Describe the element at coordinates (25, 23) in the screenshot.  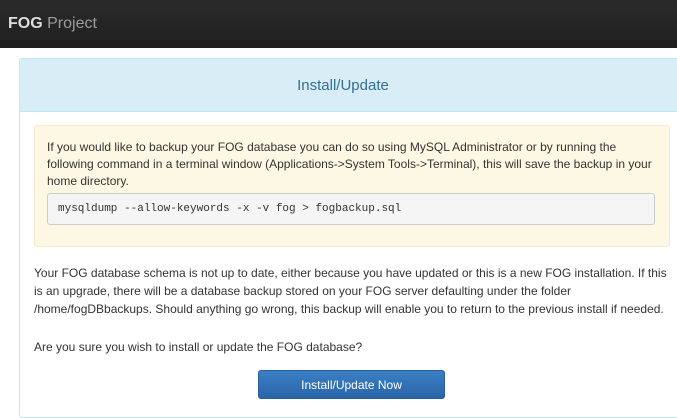
I see `brand-strong: FOG` at that location.